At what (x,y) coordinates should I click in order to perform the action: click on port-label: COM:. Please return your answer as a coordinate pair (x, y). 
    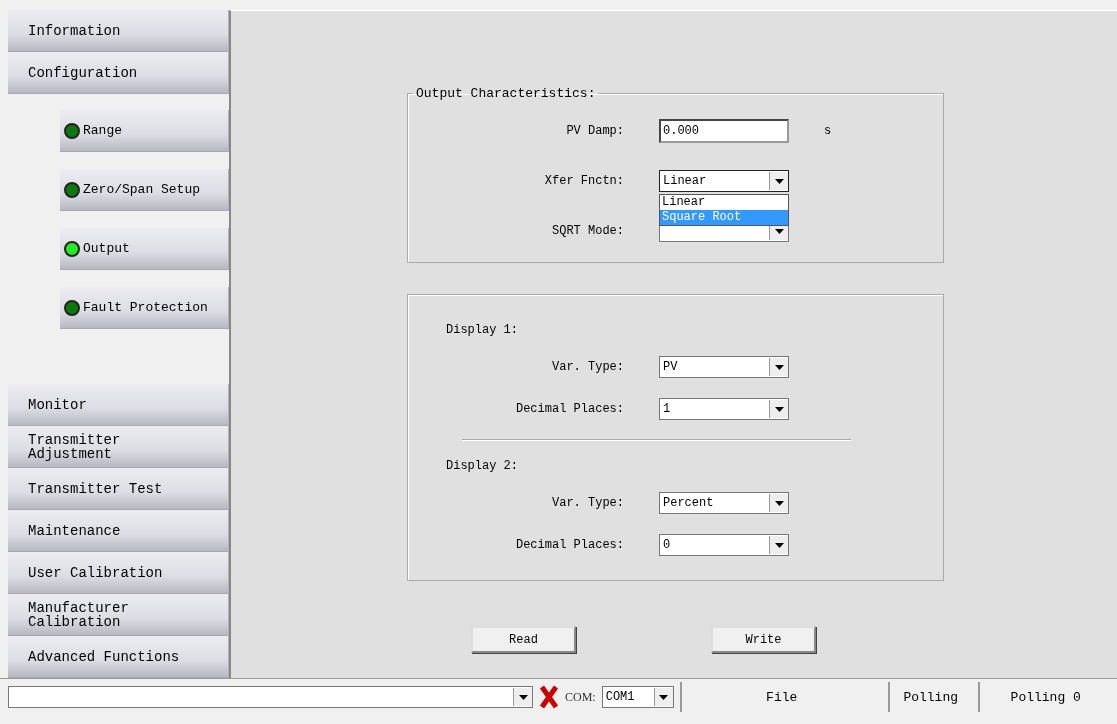
    Looking at the image, I should click on (580, 697).